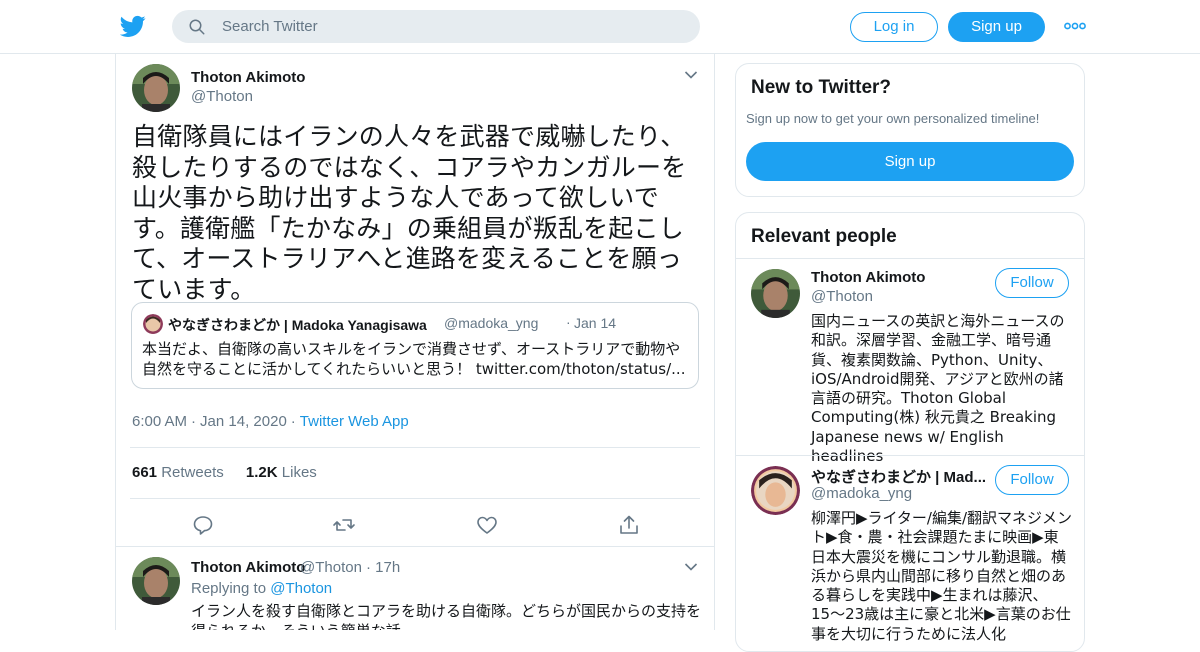  Describe the element at coordinates (297, 325) in the screenshot. I see `quoted-author-name: やなぎさわまどか | Madoka Yanagisawa` at that location.